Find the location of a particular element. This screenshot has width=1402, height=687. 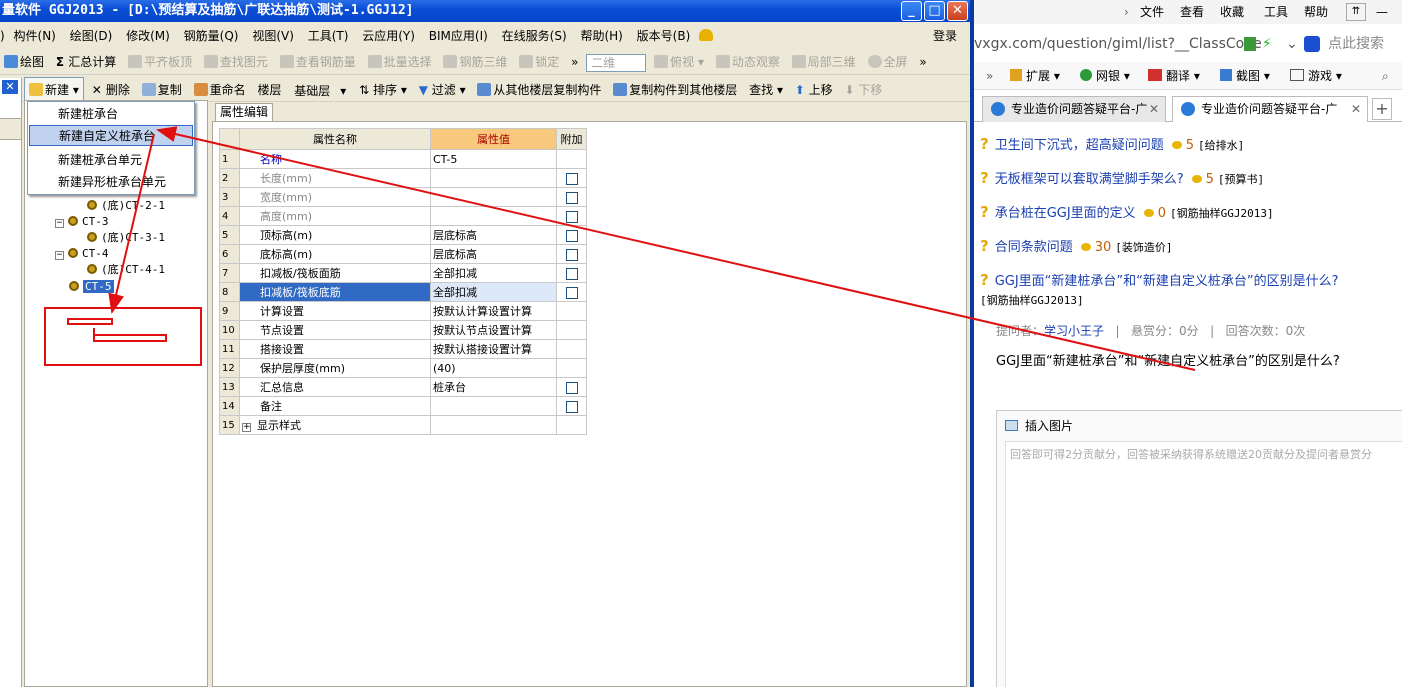

flat-top-button: 平齐板顶 is located at coordinates (160, 62).